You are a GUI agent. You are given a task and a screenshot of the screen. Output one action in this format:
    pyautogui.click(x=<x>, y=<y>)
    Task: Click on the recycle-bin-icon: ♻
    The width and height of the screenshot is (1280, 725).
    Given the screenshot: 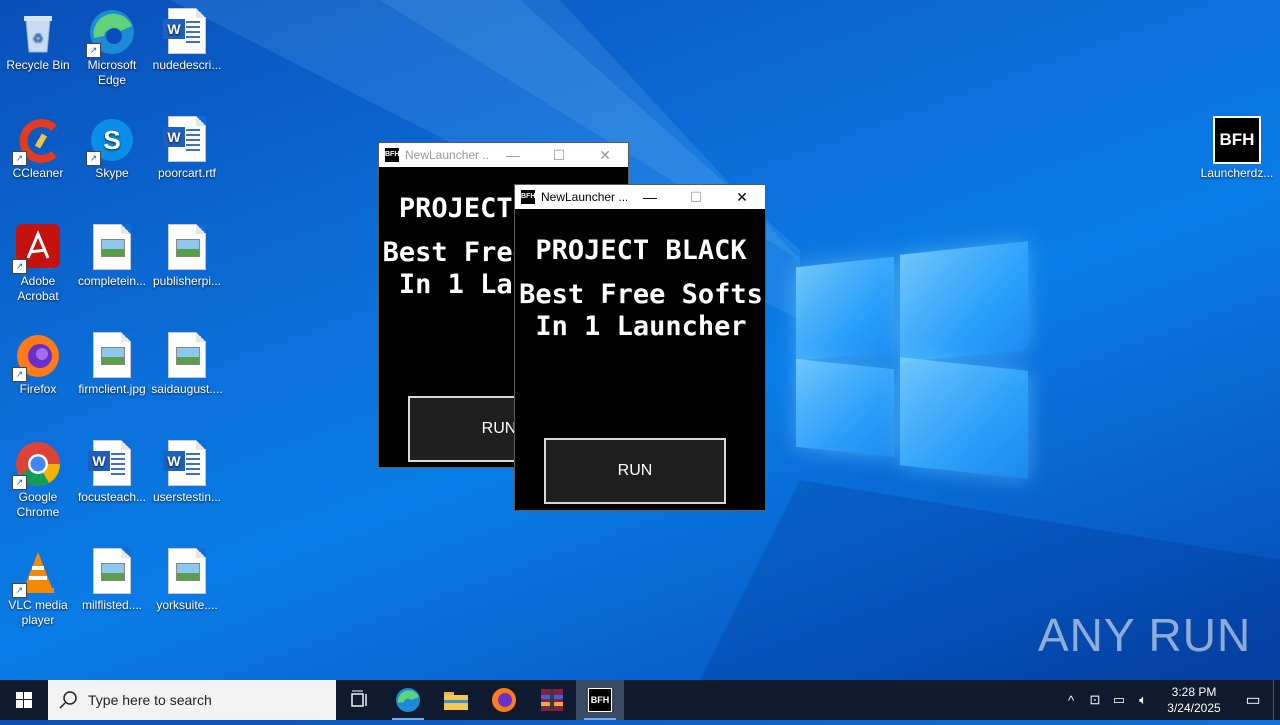 What is the action you would take?
    pyautogui.click(x=38, y=32)
    